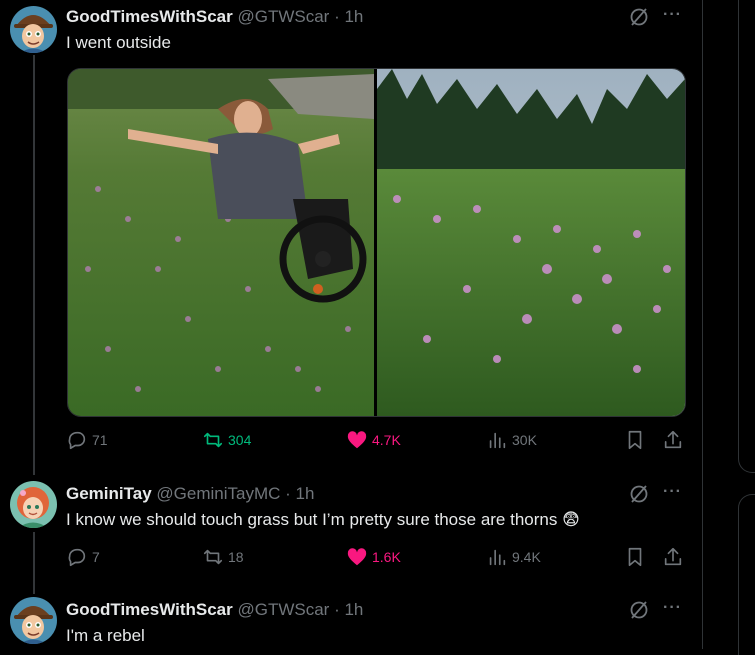 Image resolution: width=755 pixels, height=655 pixels. I want to click on user-handle: @GeminiTayMC, so click(218, 493).